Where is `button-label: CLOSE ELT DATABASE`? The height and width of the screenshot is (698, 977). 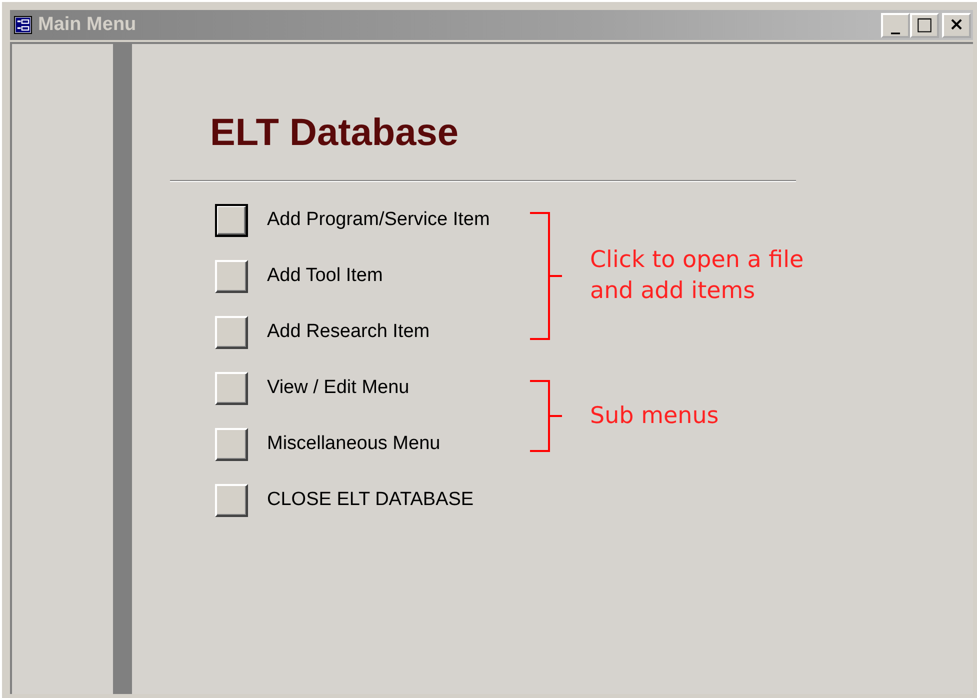
button-label: CLOSE ELT DATABASE is located at coordinates (370, 500).